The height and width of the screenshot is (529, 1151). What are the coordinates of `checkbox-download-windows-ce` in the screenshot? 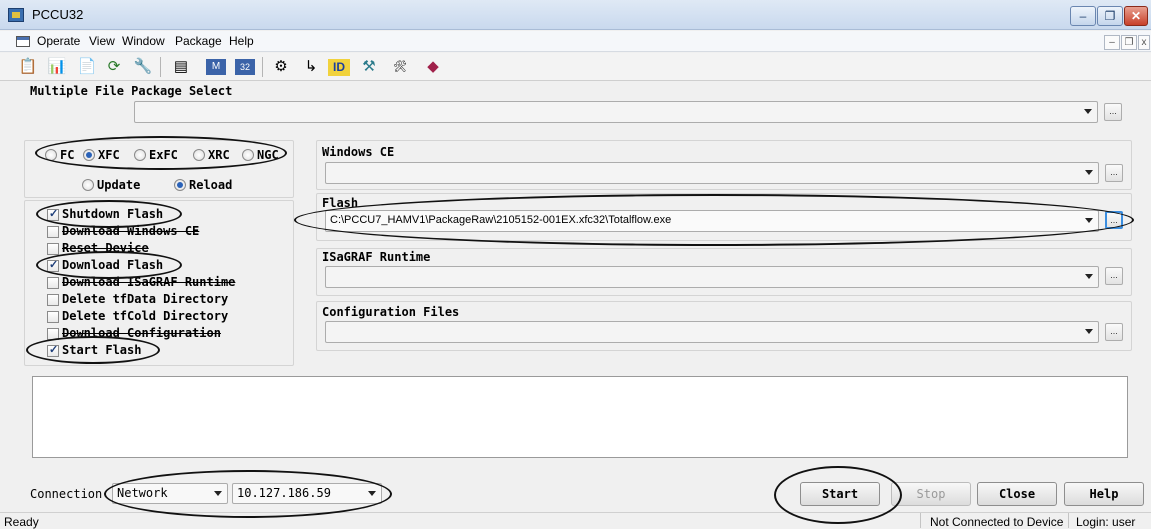 It's located at (53, 232).